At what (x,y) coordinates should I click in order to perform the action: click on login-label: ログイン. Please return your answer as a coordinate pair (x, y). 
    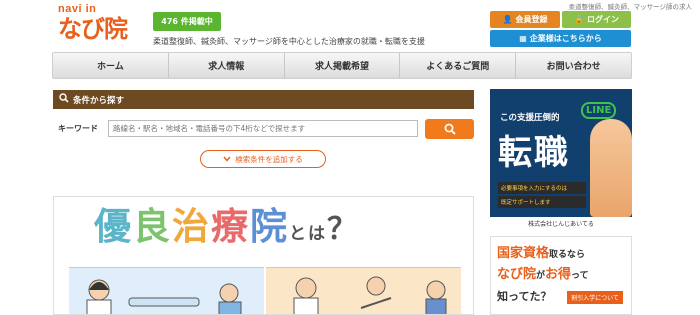
    Looking at the image, I should click on (602, 19).